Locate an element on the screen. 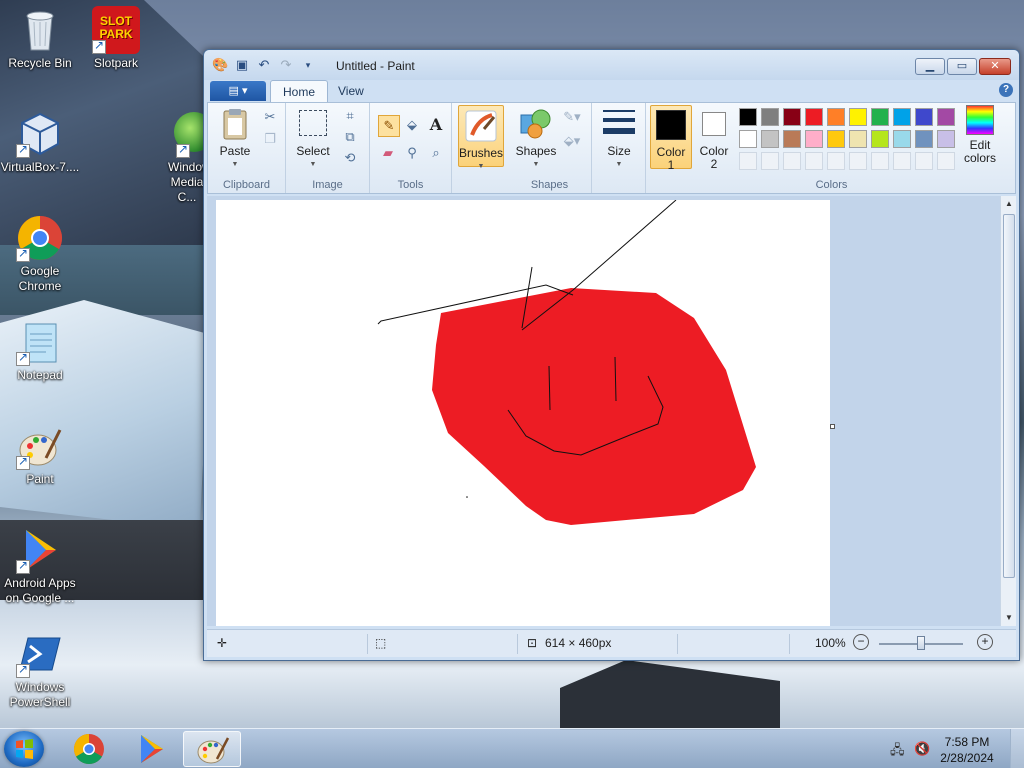 This screenshot has height=768, width=1024. desktop-icon-label: Notepad is located at coordinates (40, 375).